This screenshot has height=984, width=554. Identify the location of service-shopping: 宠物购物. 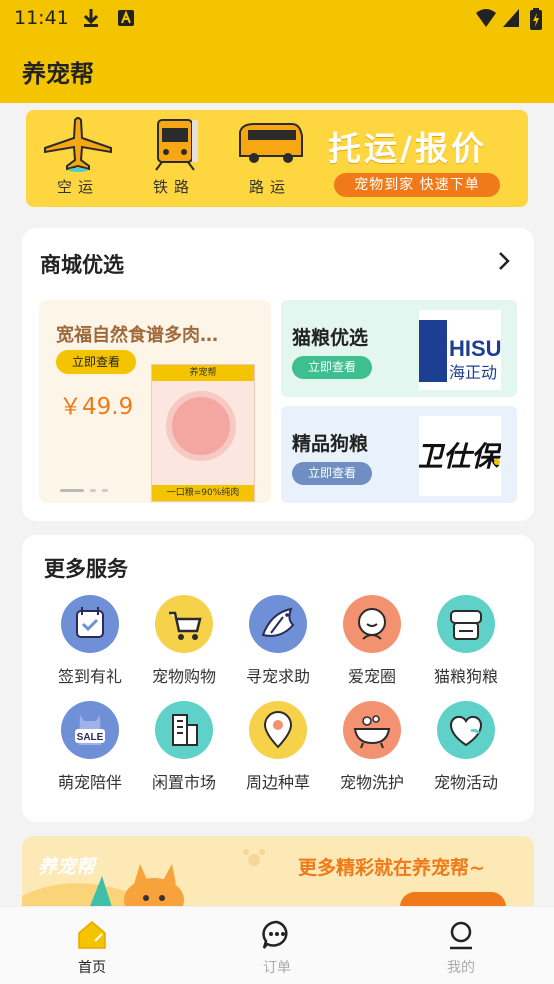
(184, 645).